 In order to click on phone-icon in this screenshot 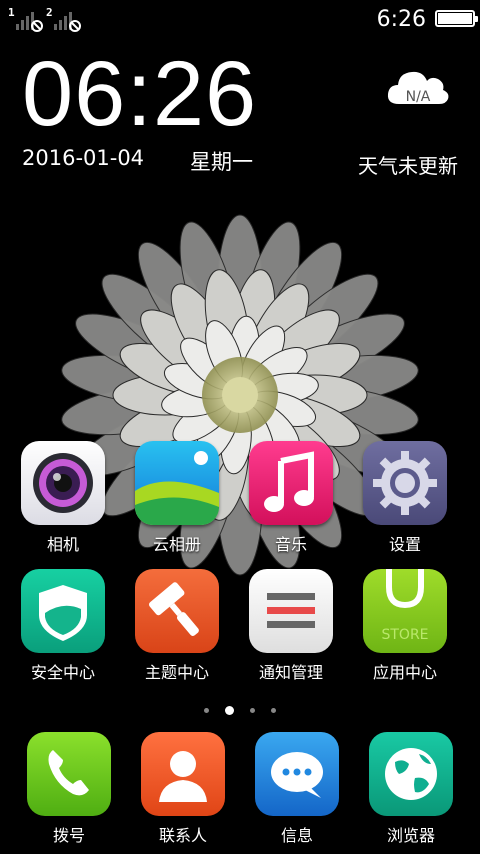, I will do `click(69, 774)`.